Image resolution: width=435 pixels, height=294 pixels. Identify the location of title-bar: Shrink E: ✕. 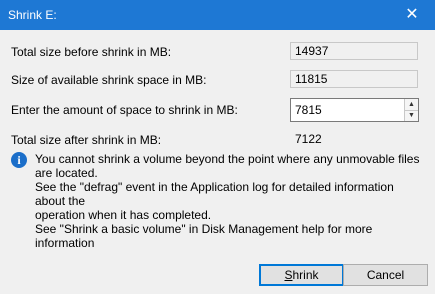
(217, 15).